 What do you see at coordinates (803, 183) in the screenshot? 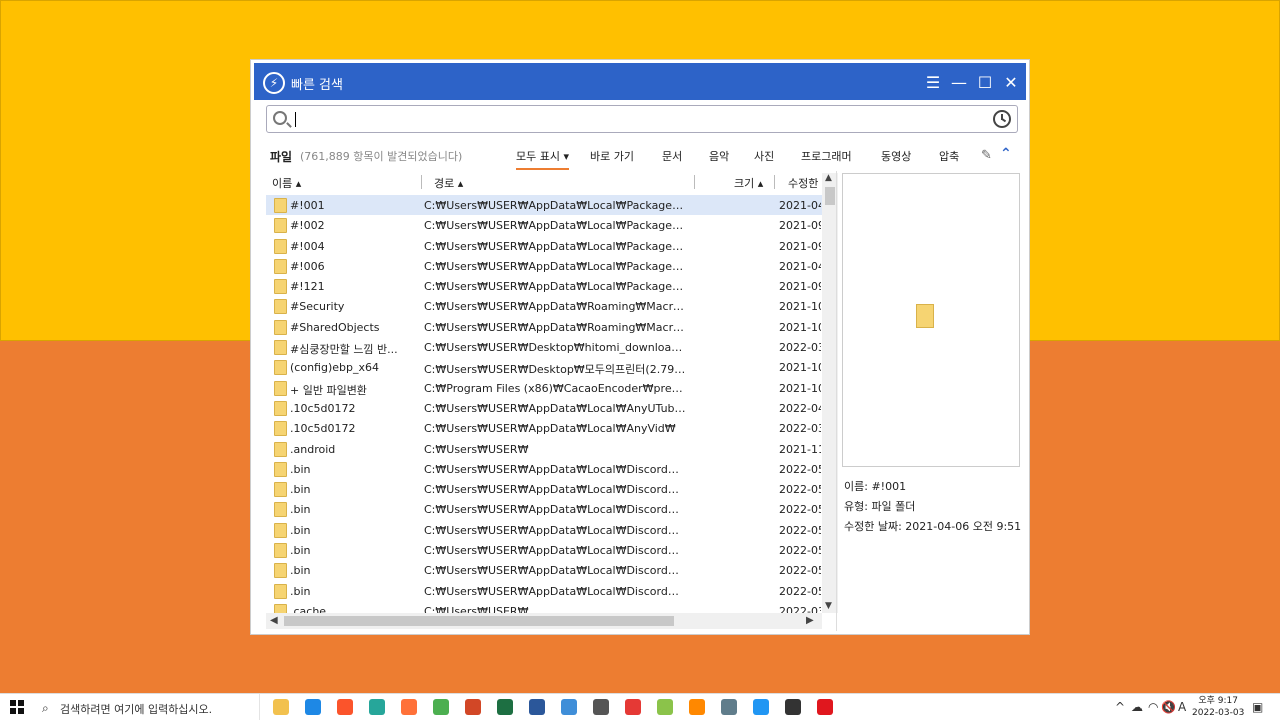
I see `column-modified: 수정한` at bounding box center [803, 183].